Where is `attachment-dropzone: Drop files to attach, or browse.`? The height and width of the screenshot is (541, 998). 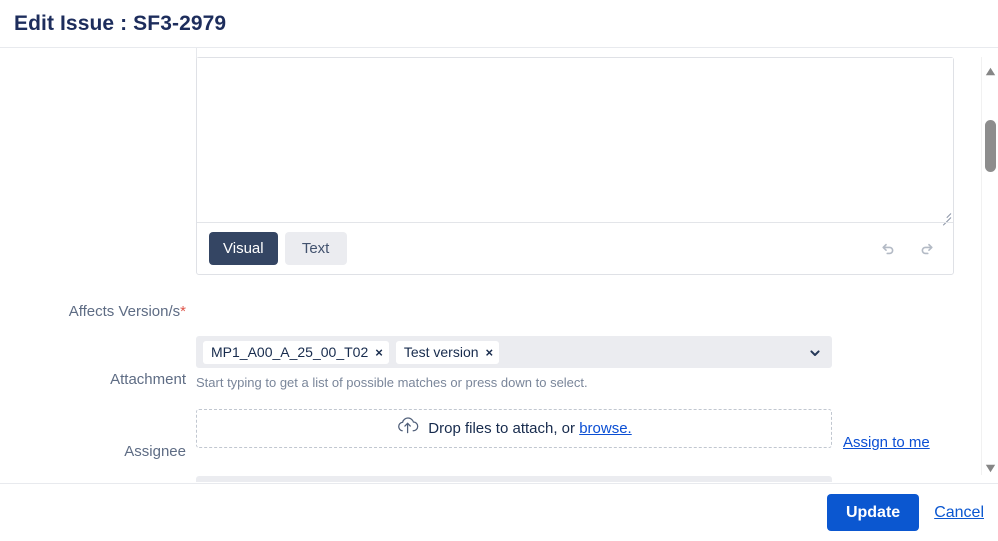 attachment-dropzone: Drop files to attach, or browse. is located at coordinates (514, 428).